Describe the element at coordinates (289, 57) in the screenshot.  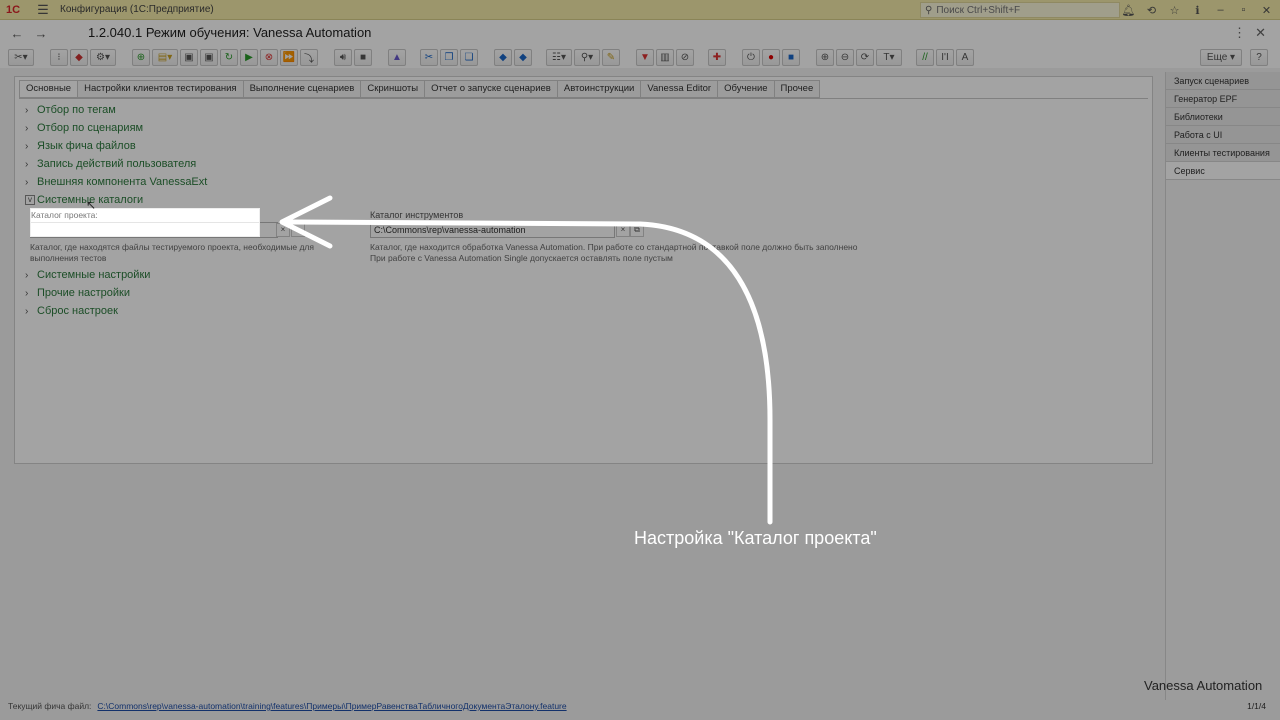
I see `run-all-icon: ⏩` at that location.